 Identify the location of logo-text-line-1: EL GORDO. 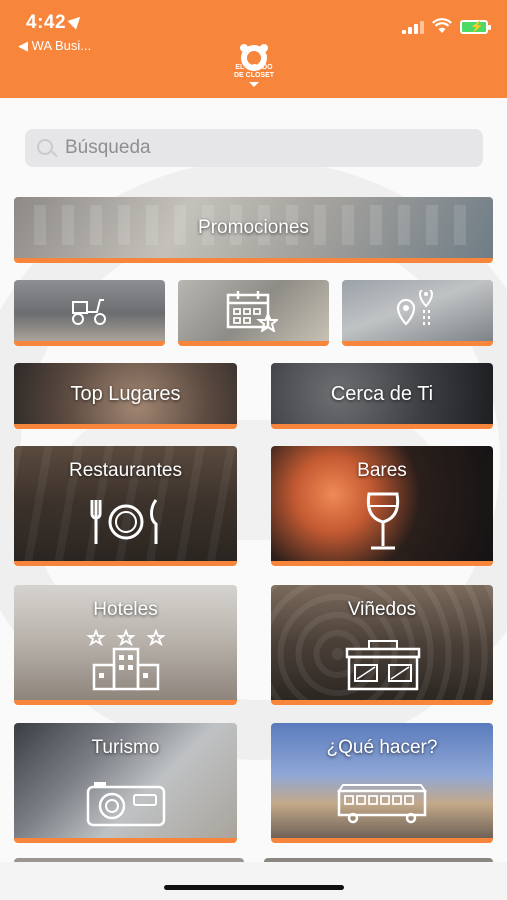
(254, 67).